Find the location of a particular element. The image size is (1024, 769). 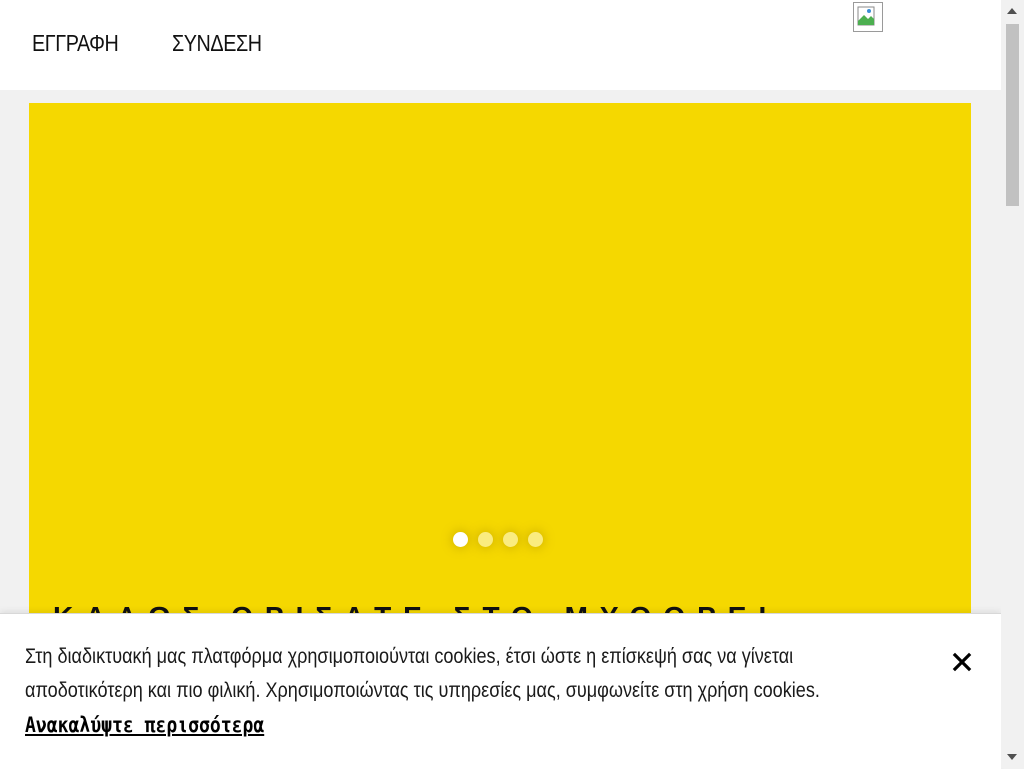

login-link: ΣΥΝΔΕΣΗ is located at coordinates (217, 43).